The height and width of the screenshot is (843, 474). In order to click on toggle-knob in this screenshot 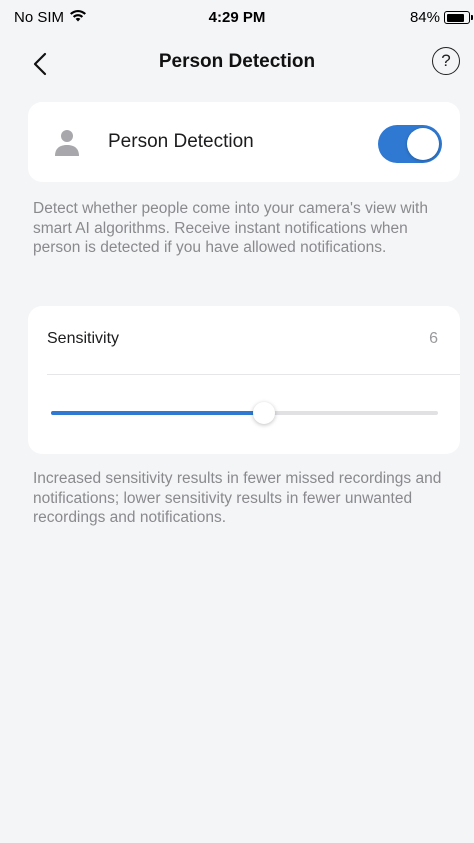, I will do `click(423, 144)`.